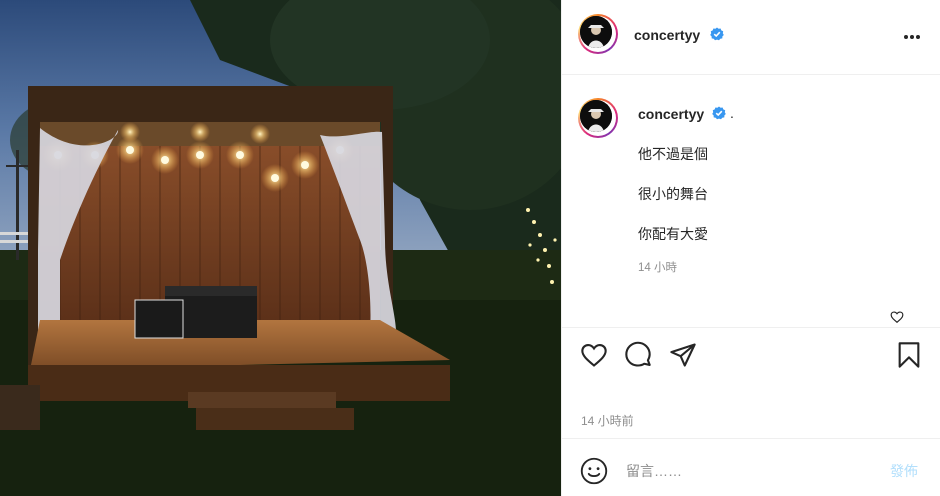  What do you see at coordinates (594, 471) in the screenshot?
I see `emoji-icon` at bounding box center [594, 471].